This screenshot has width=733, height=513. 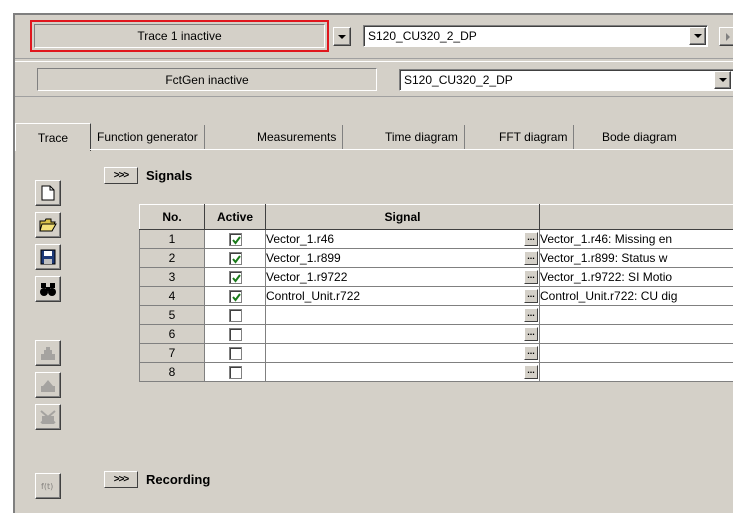 What do you see at coordinates (172, 239) in the screenshot?
I see `row-number: 1` at bounding box center [172, 239].